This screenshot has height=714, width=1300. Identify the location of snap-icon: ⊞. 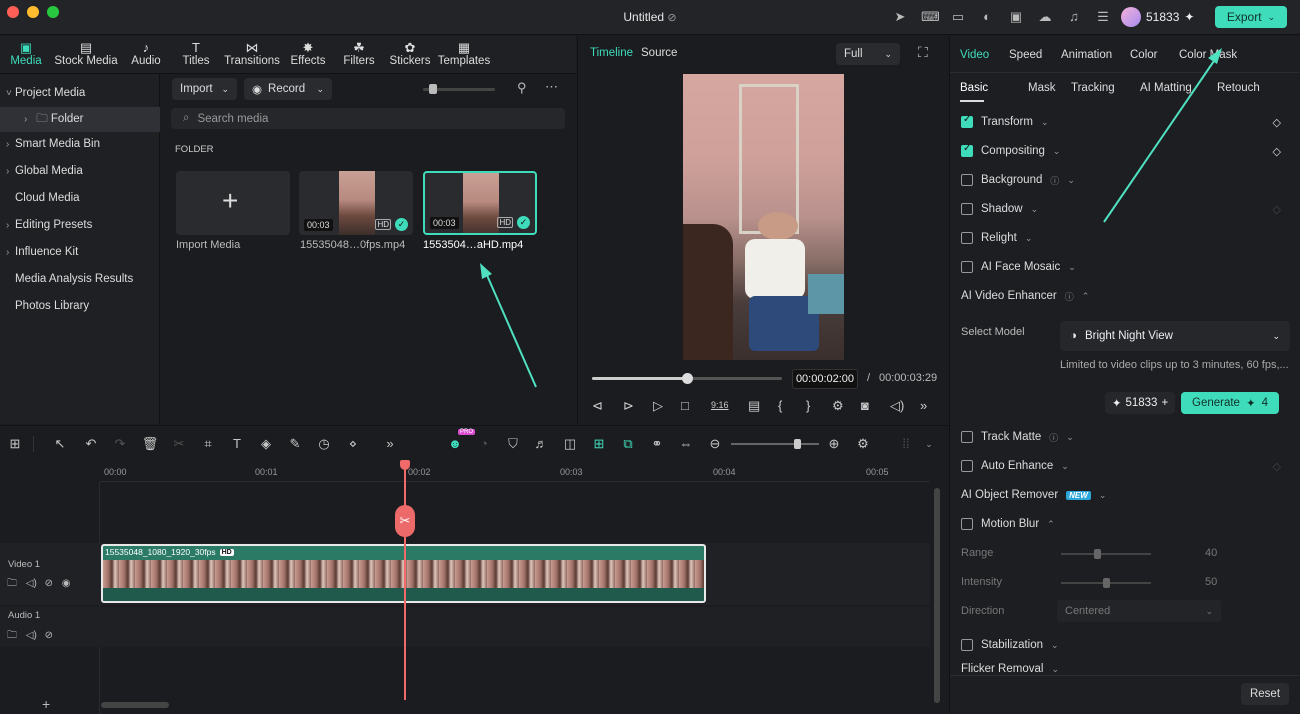
(599, 444).